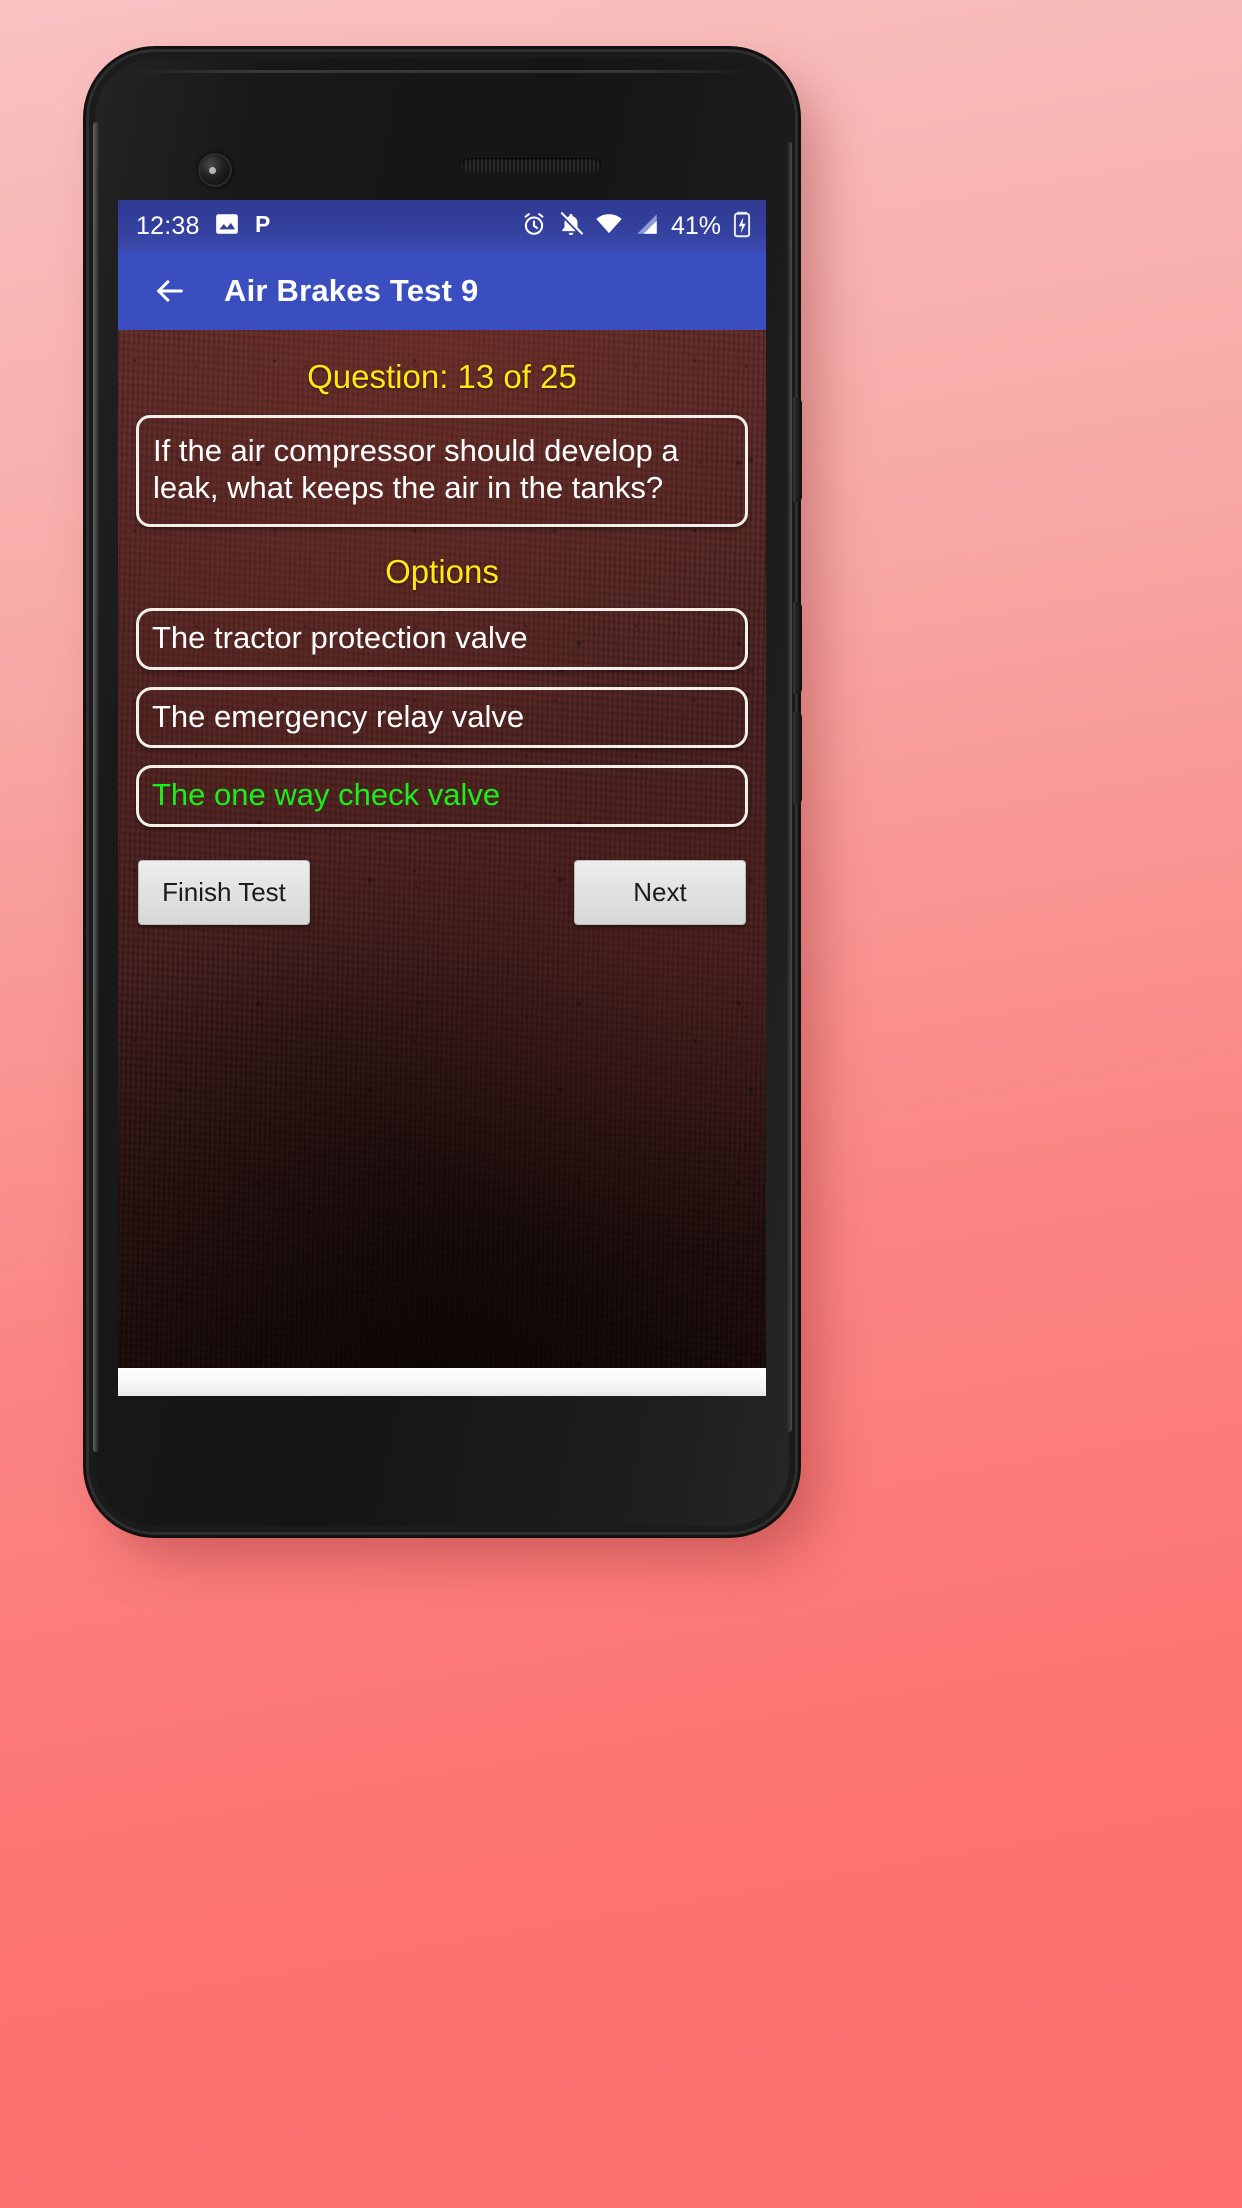 Image resolution: width=1242 pixels, height=2208 pixels. I want to click on status-clock: 12:38, so click(168, 225).